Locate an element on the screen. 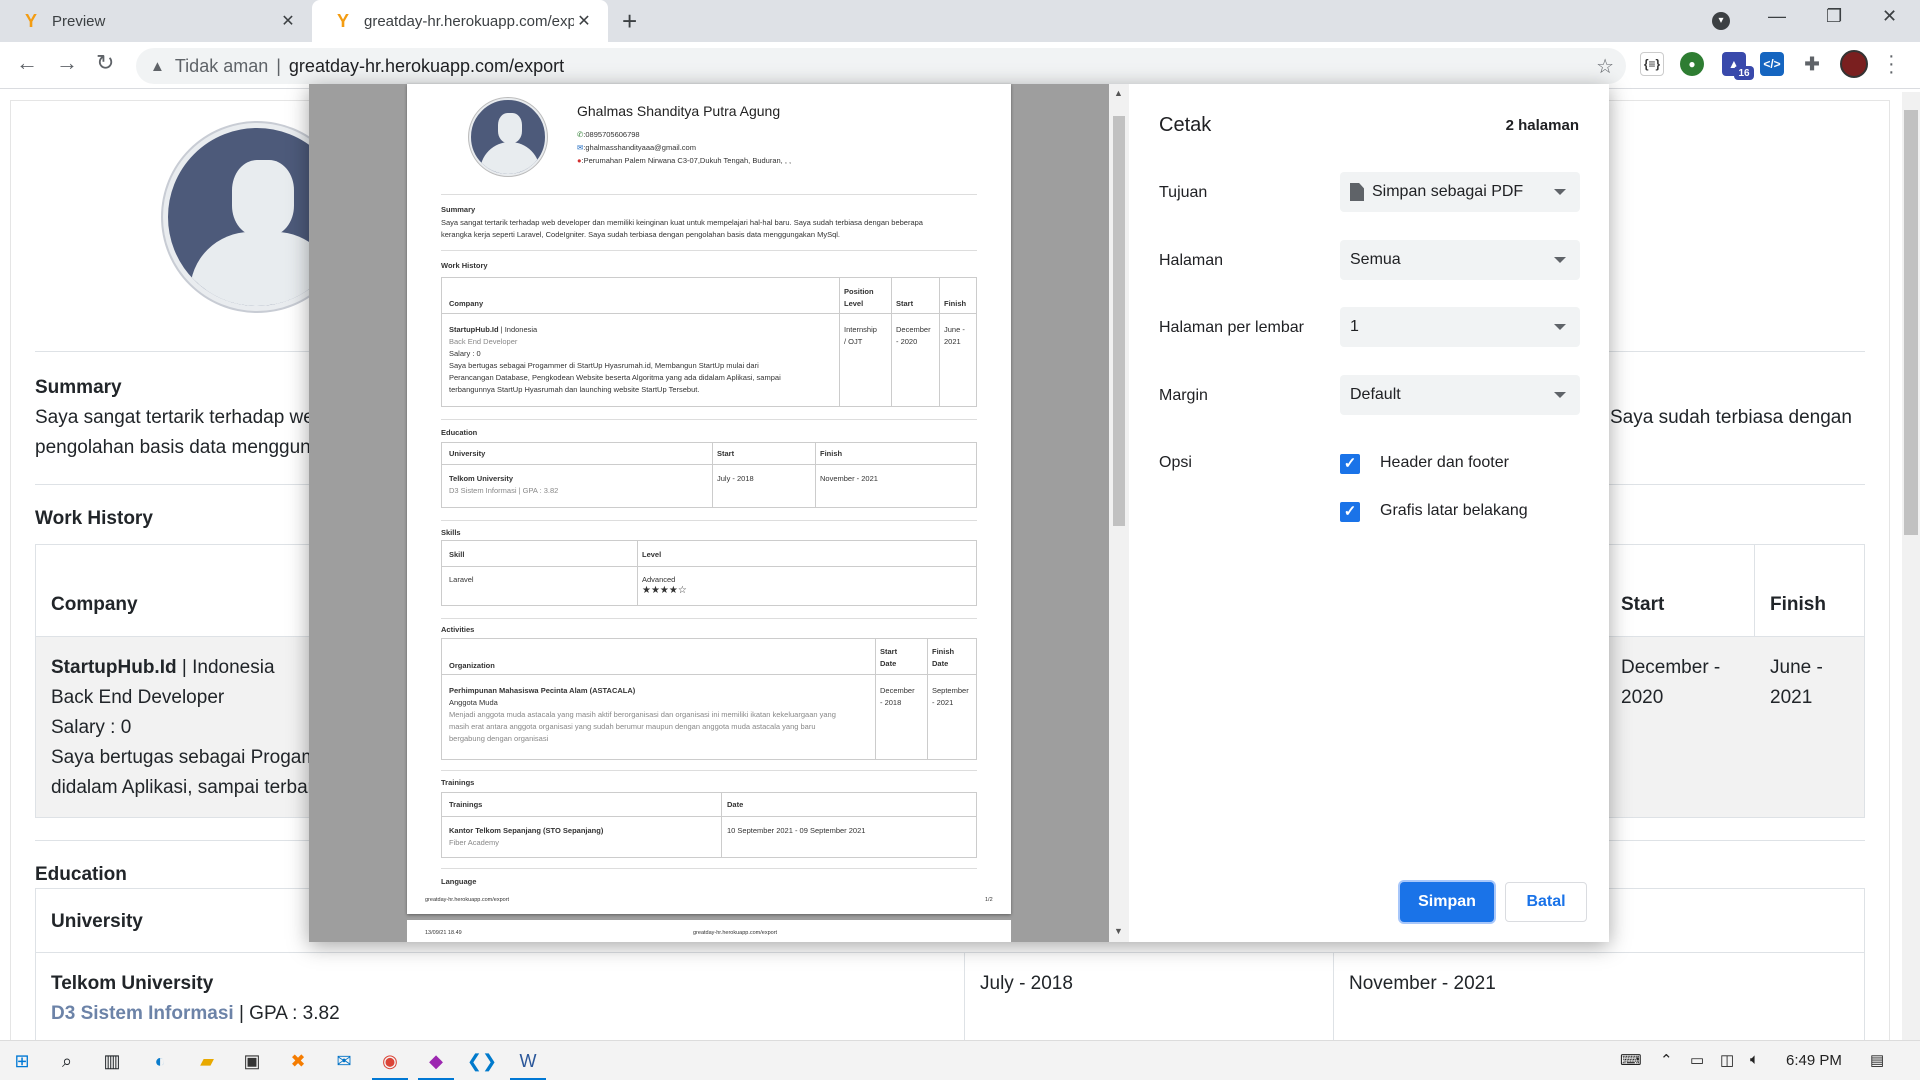 This screenshot has height=1080, width=1920. scroll-up-icon: ▲ is located at coordinates (1118, 93).